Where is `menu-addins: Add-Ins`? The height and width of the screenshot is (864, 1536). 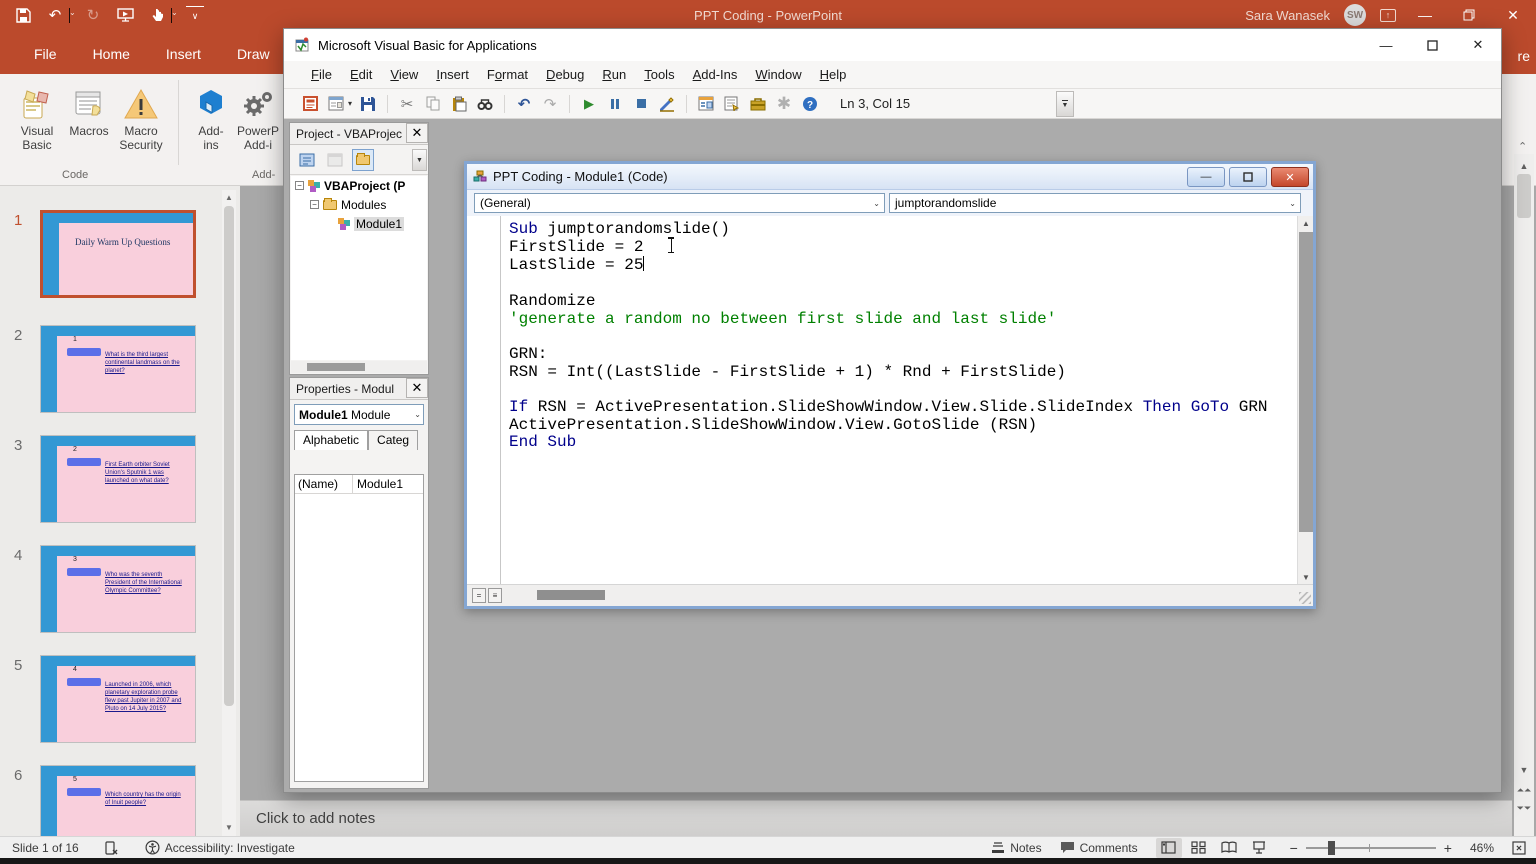 menu-addins: Add-Ins is located at coordinates (715, 74).